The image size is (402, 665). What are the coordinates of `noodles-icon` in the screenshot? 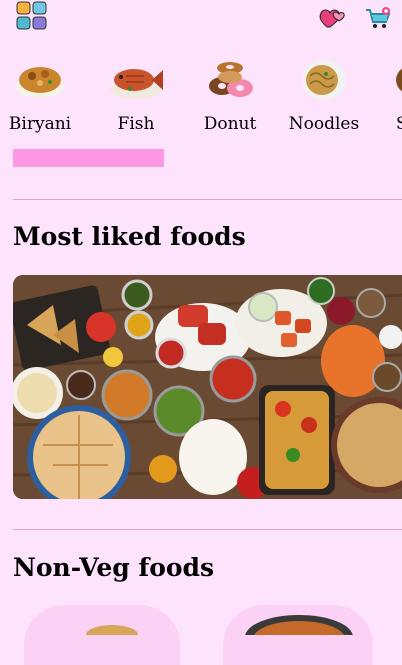 It's located at (324, 80).